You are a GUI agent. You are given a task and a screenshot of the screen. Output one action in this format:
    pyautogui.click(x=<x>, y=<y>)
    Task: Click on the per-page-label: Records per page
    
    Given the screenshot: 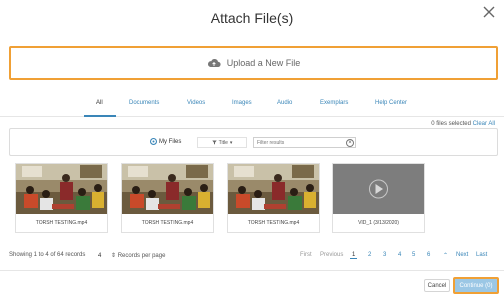 What is the action you would take?
    pyautogui.click(x=141, y=256)
    